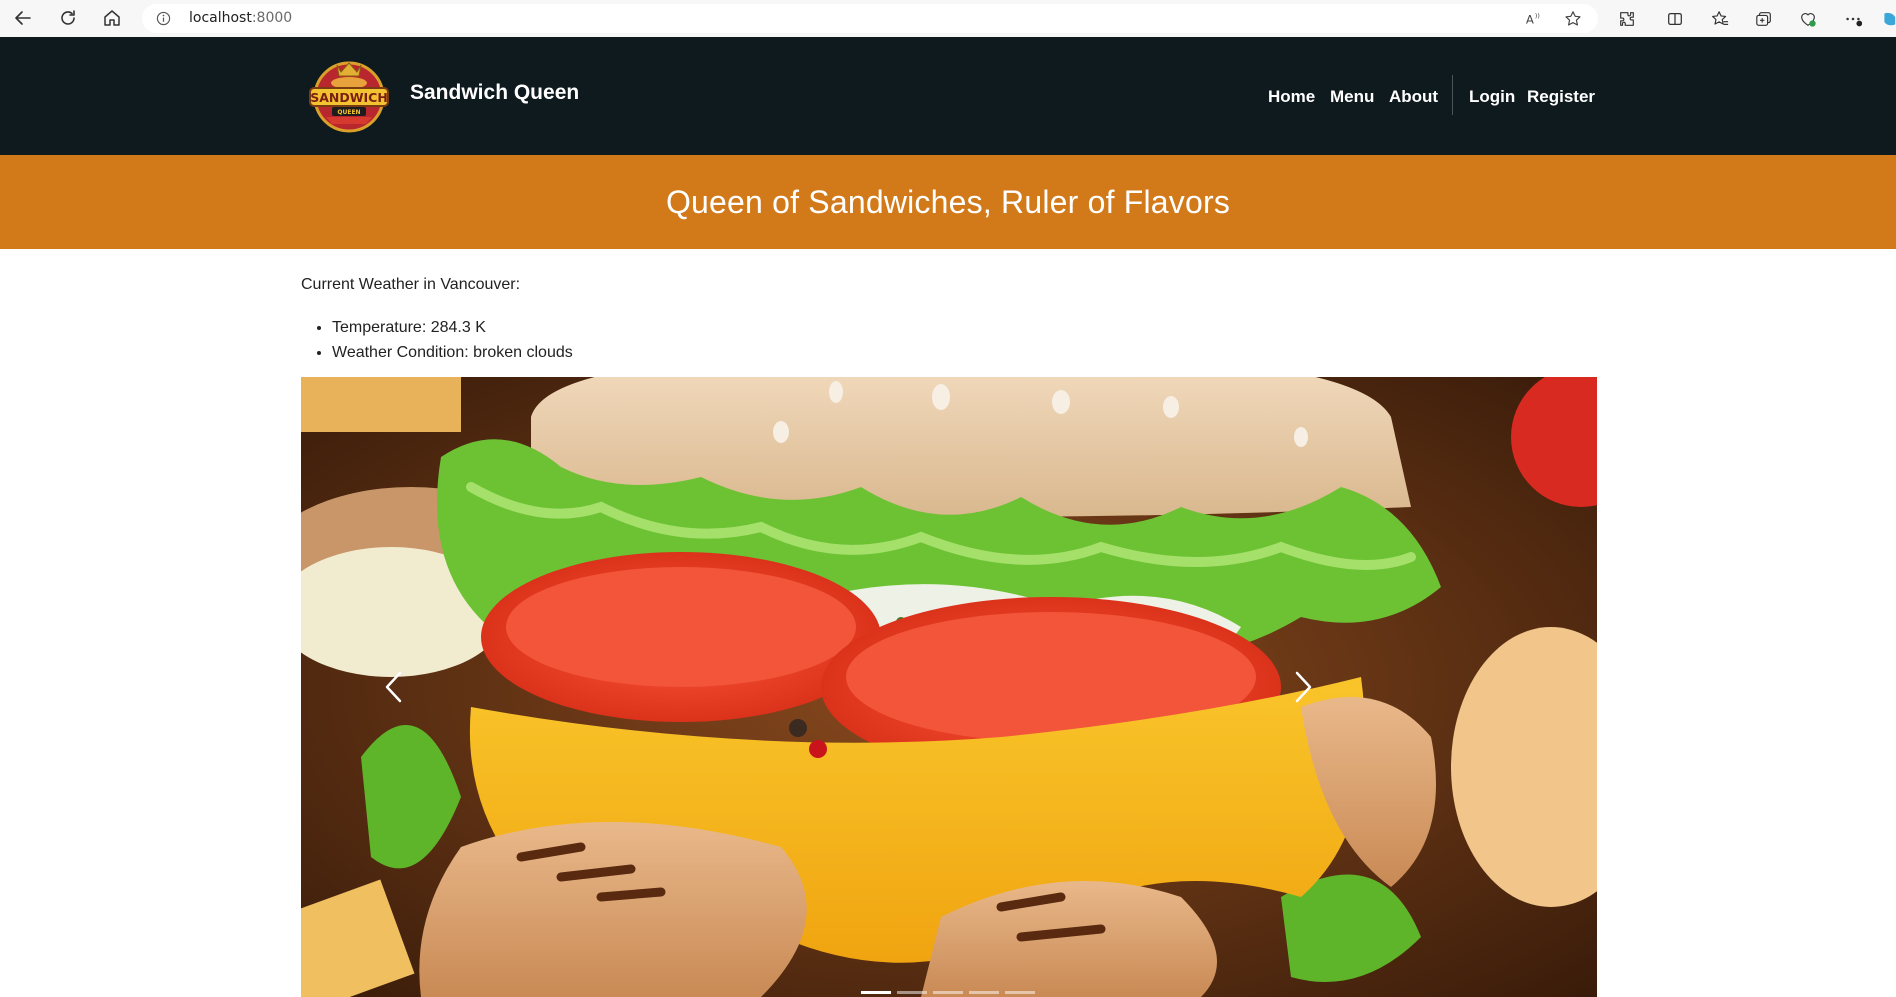  What do you see at coordinates (870, 18) in the screenshot?
I see `address-bar: localhost:8000 A))` at bounding box center [870, 18].